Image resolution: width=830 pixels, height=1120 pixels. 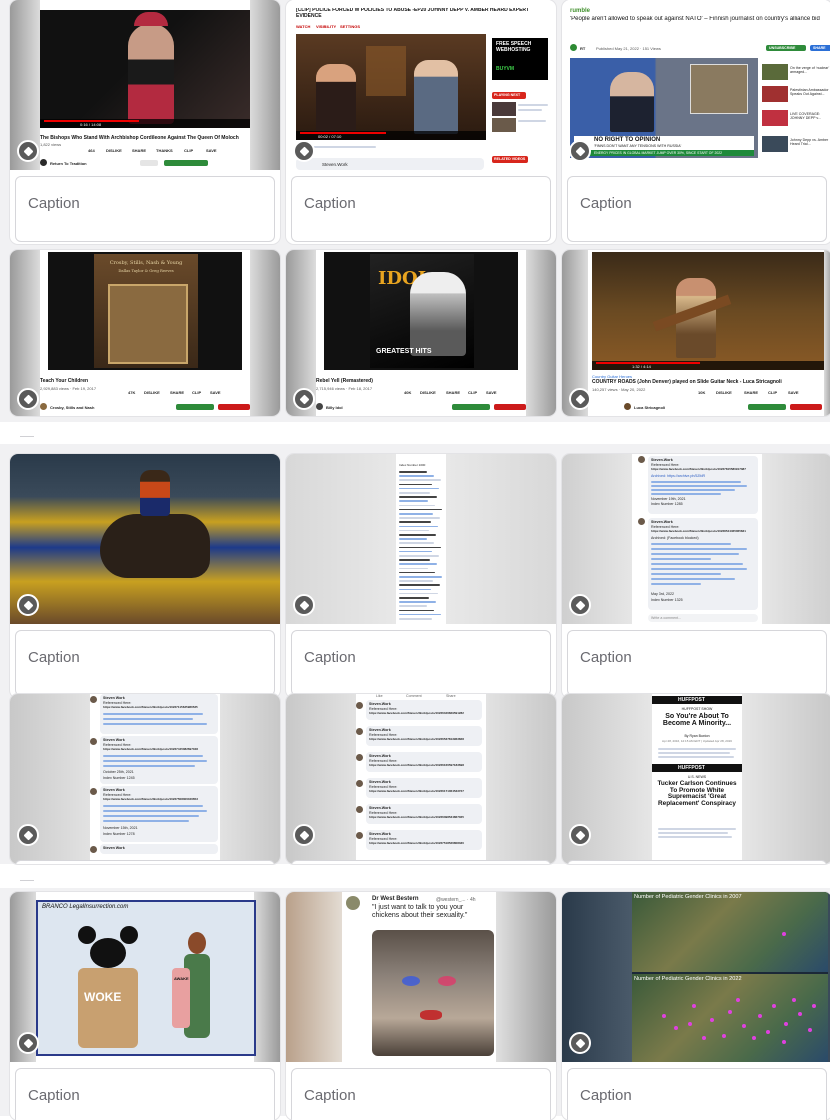 What do you see at coordinates (395, 899) in the screenshot?
I see `tweet-author-name: Dr West Bestern` at bounding box center [395, 899].